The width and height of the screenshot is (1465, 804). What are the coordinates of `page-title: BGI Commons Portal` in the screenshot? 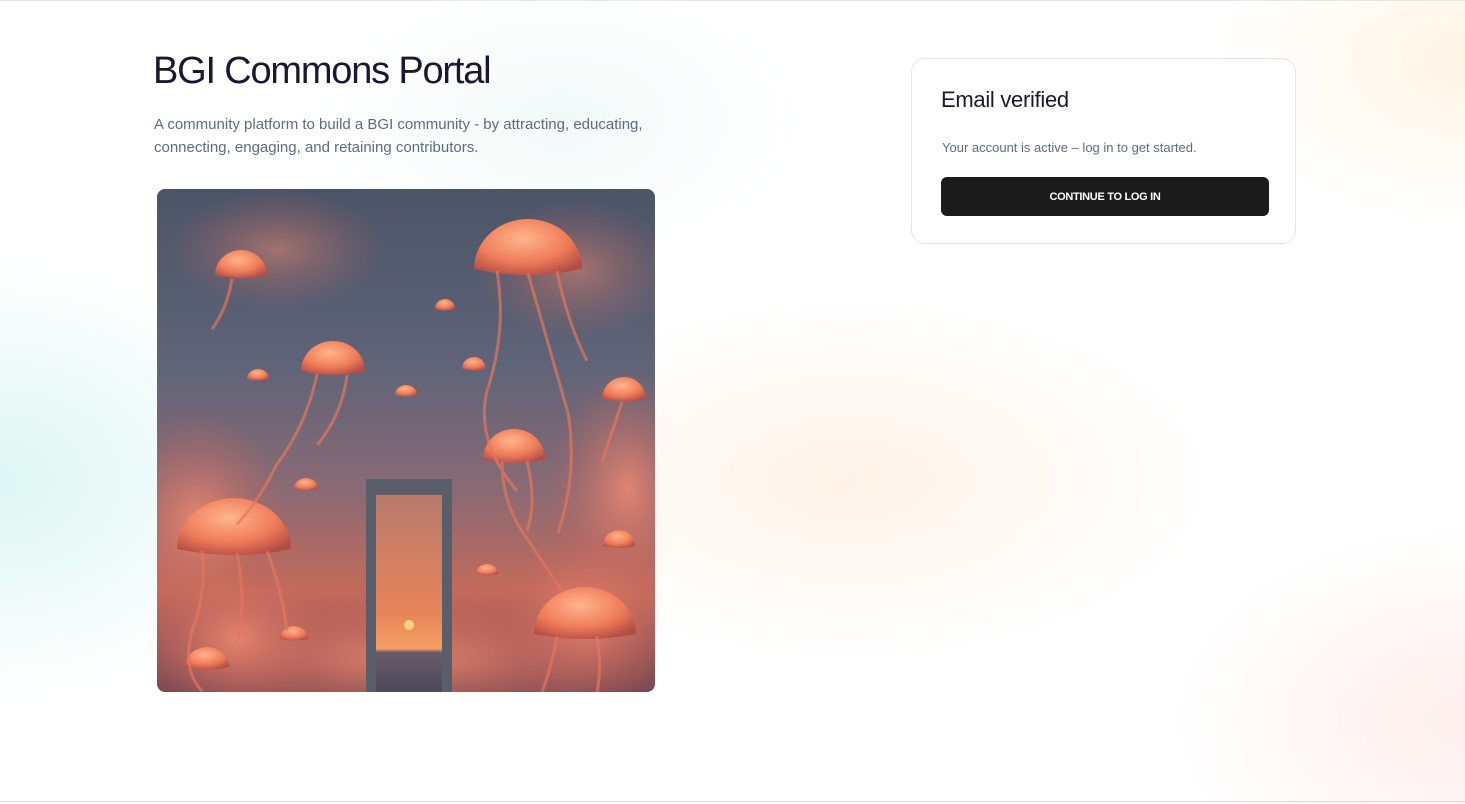 It's located at (322, 71).